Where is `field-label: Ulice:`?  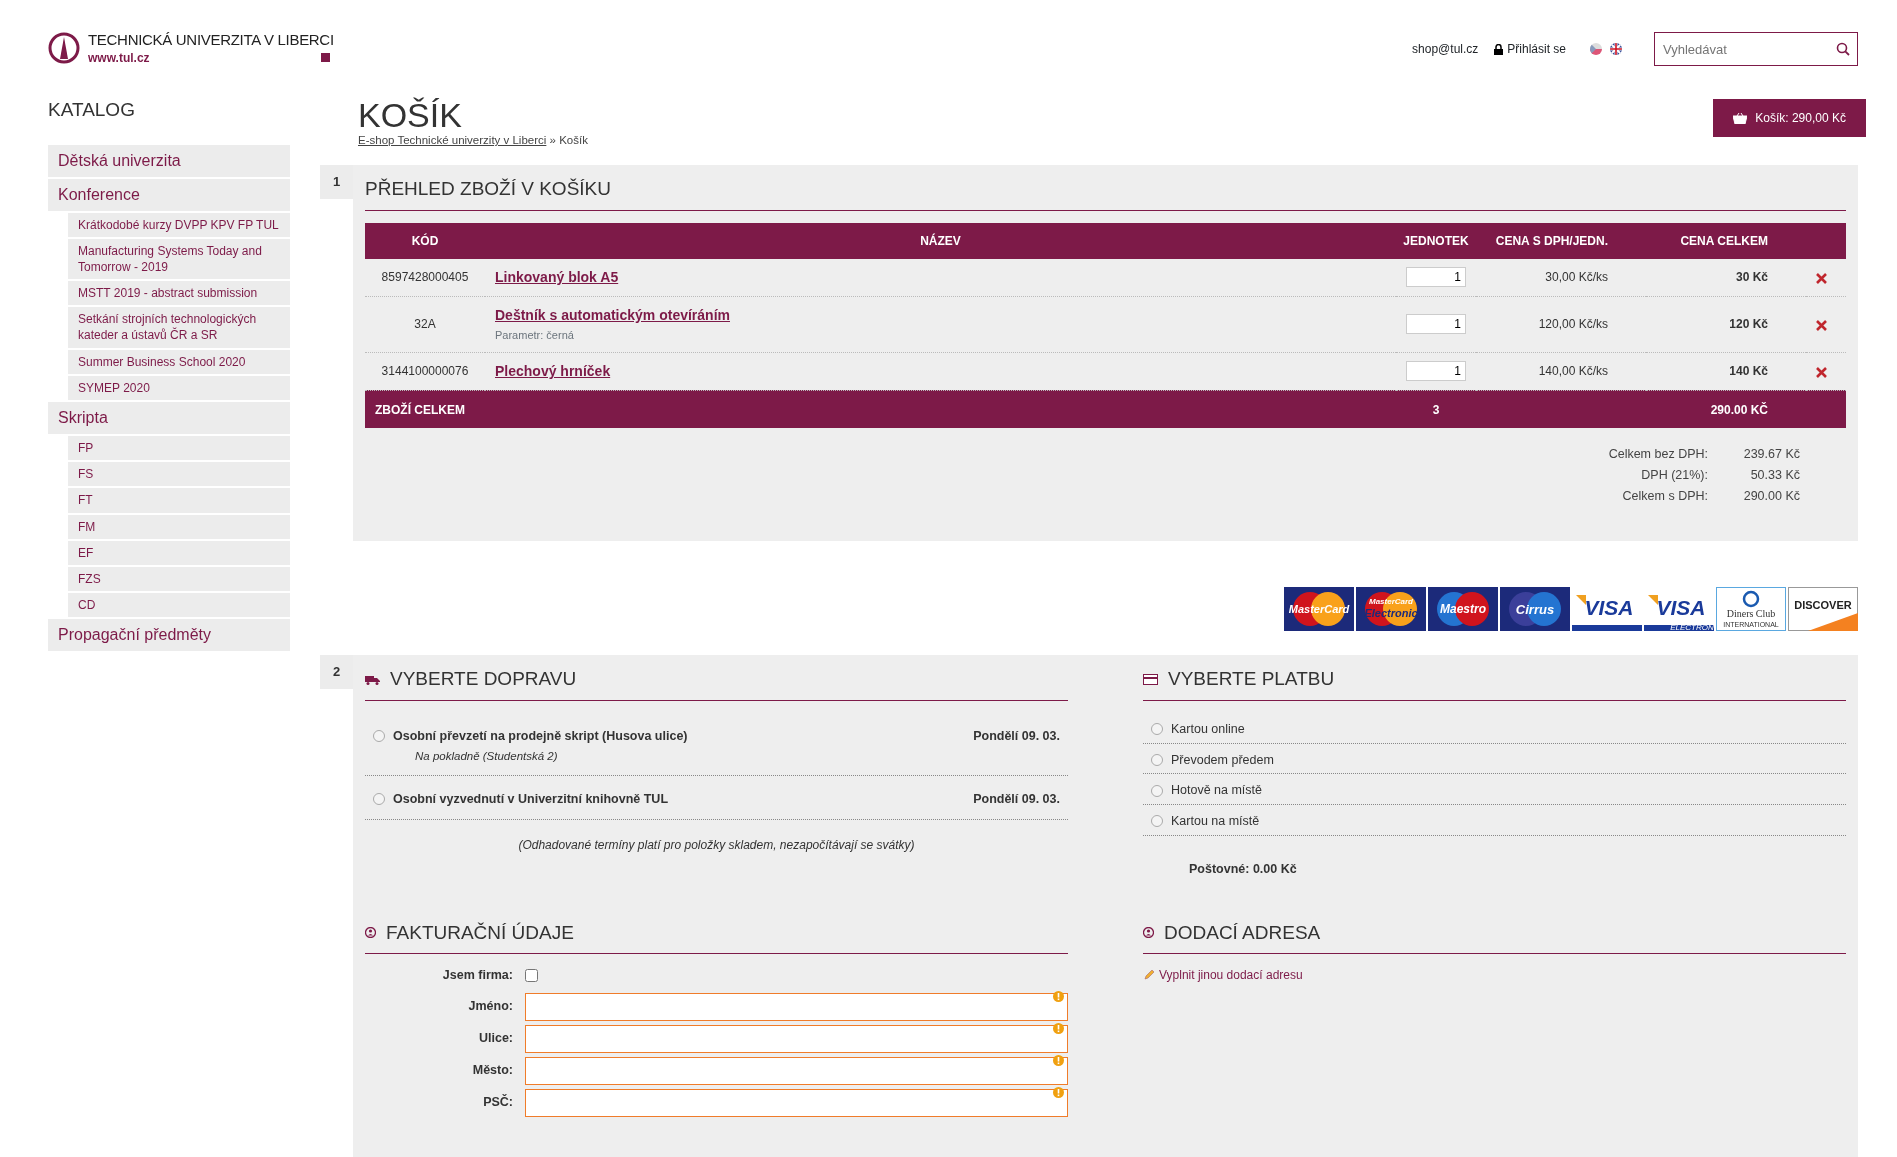 field-label: Ulice: is located at coordinates (495, 1039).